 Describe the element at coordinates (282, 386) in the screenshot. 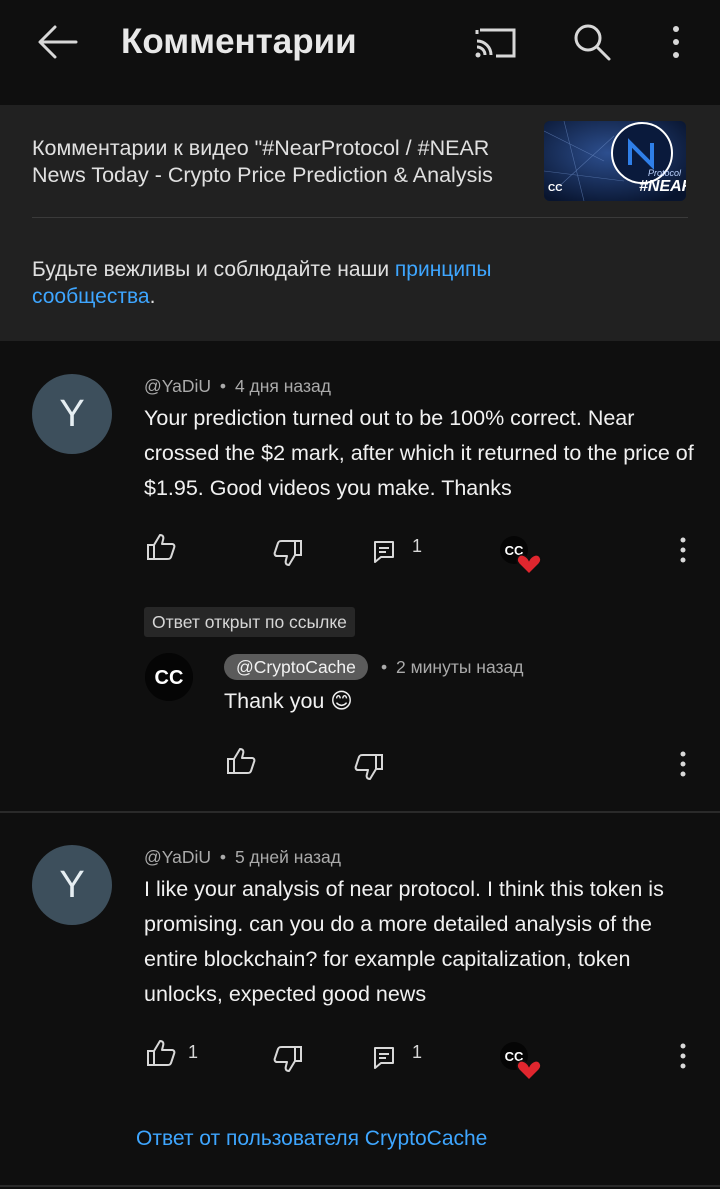

I see `comment-time: 4 дня назад` at that location.